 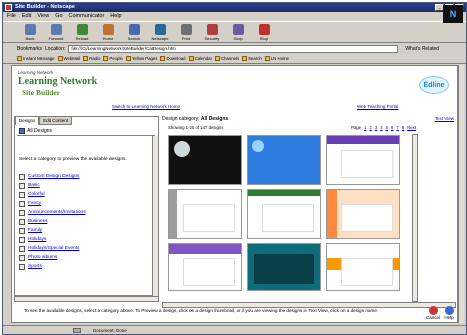 I want to click on nav-label: Netscape, so click(x=160, y=38).